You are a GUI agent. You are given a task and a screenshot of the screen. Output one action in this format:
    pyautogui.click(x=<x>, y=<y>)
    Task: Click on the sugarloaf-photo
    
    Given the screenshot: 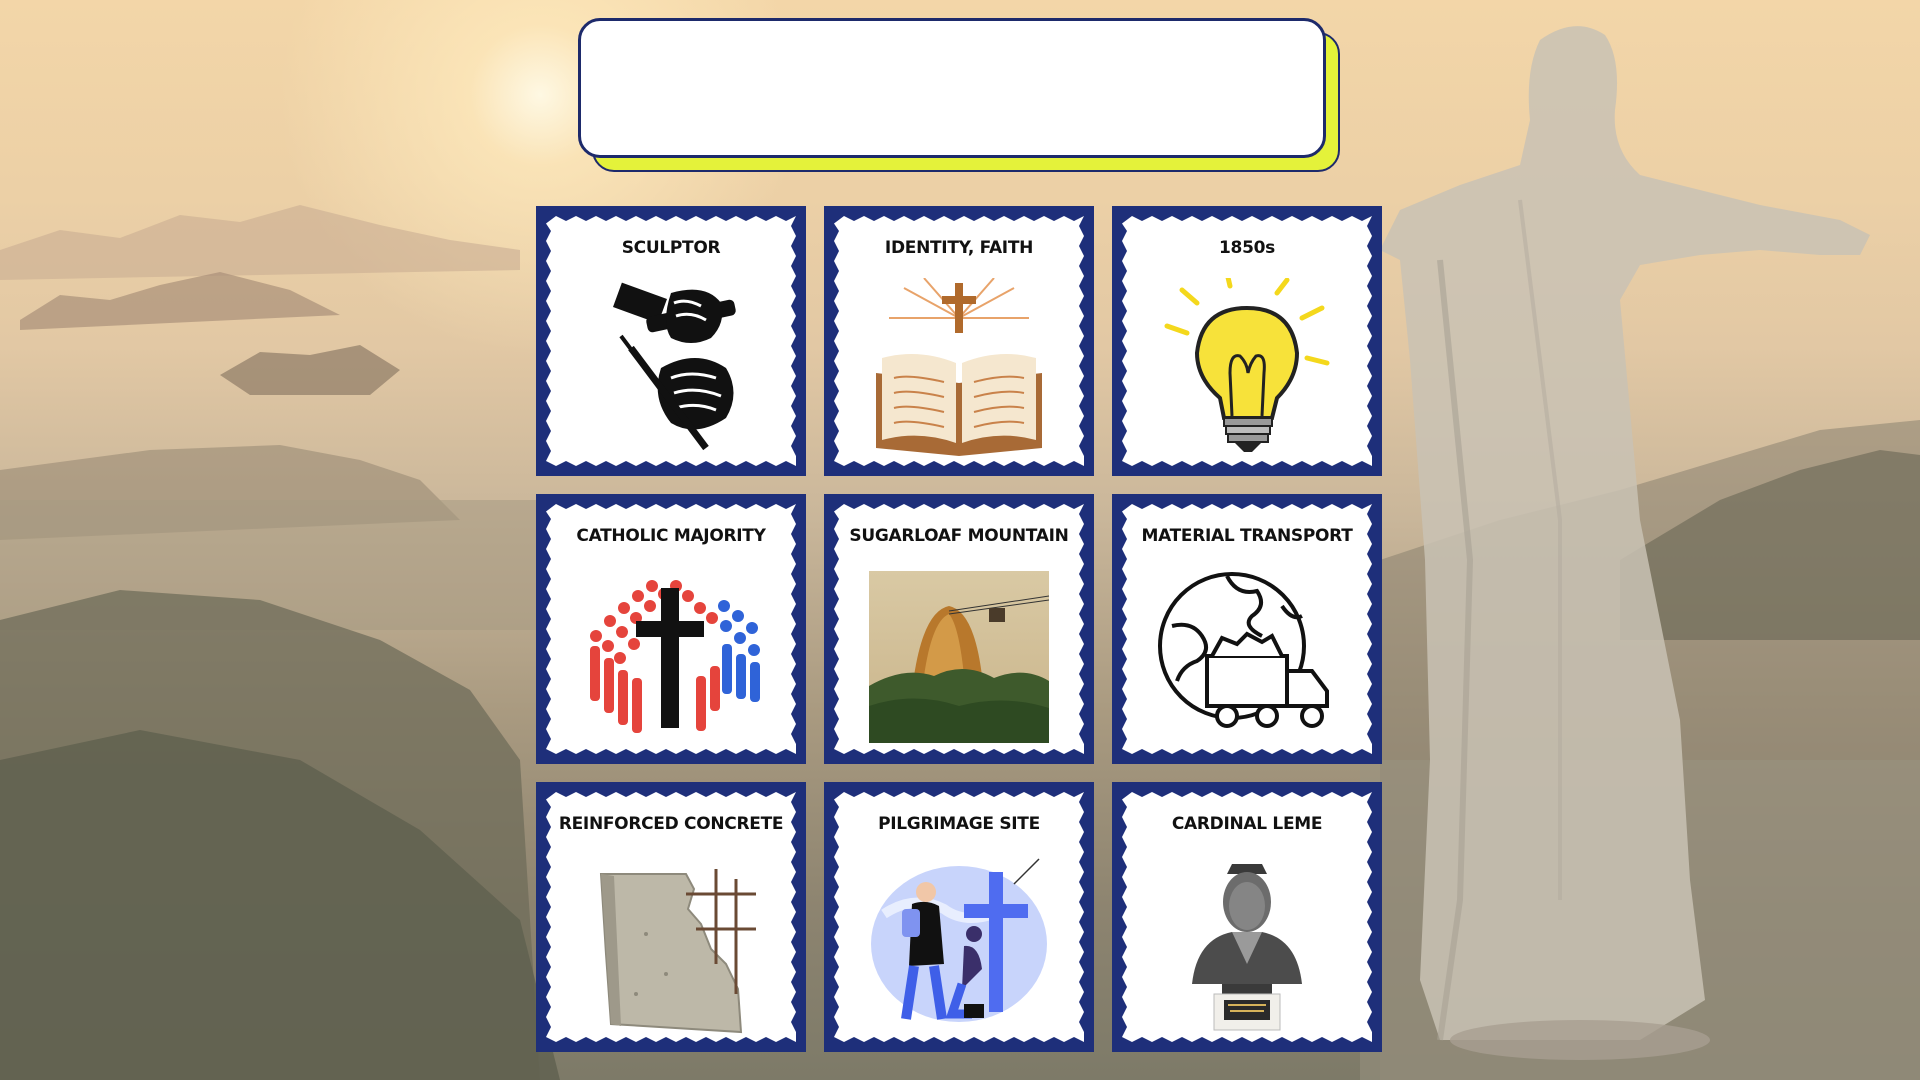 What is the action you would take?
    pyautogui.click(x=959, y=656)
    